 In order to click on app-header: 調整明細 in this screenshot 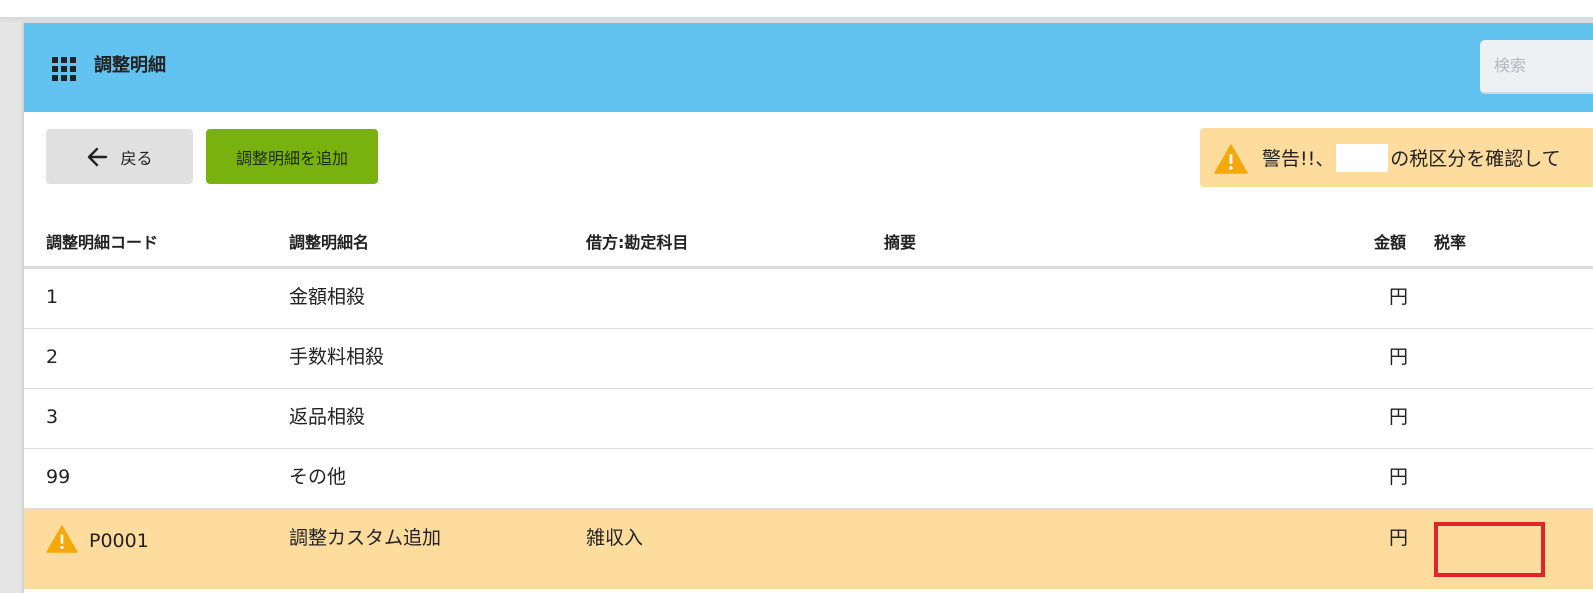, I will do `click(808, 67)`.